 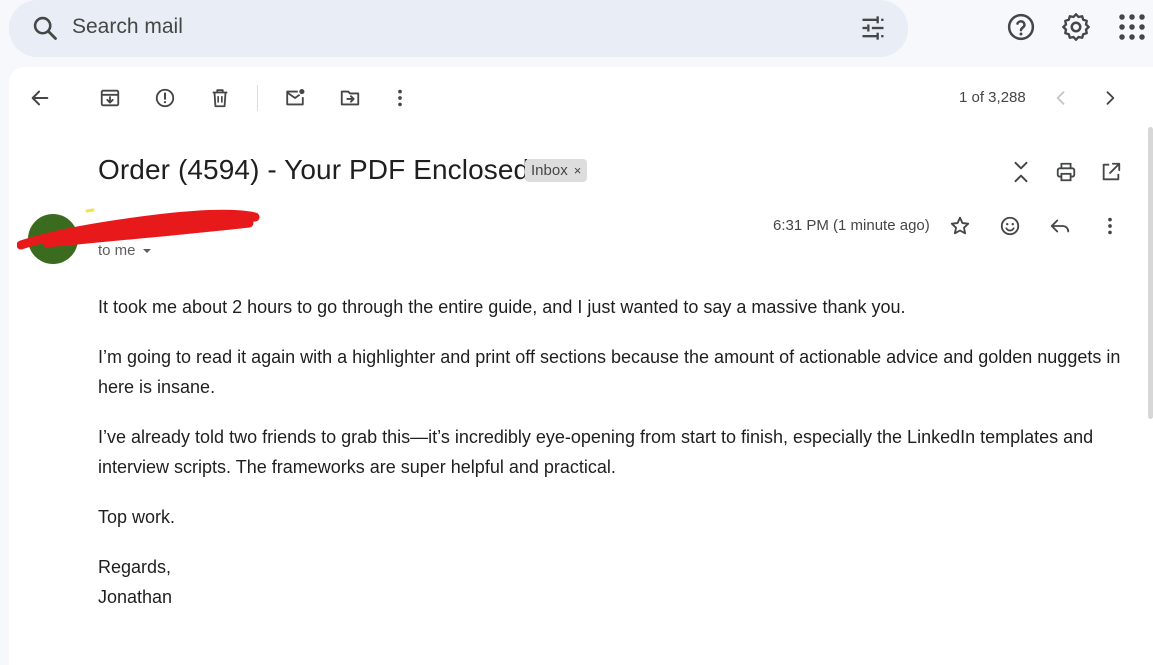 I want to click on prev-chevron-icon, so click(x=1060, y=98).